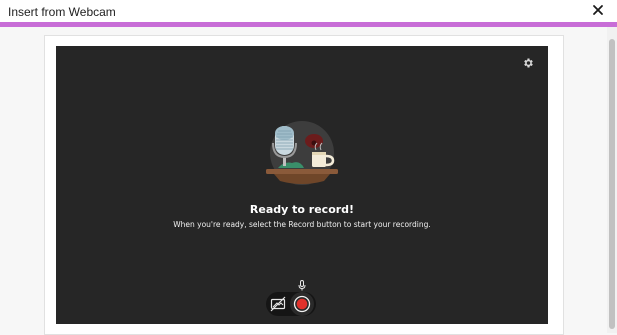 The height and width of the screenshot is (335, 617). I want to click on microphone-icon, so click(302, 285).